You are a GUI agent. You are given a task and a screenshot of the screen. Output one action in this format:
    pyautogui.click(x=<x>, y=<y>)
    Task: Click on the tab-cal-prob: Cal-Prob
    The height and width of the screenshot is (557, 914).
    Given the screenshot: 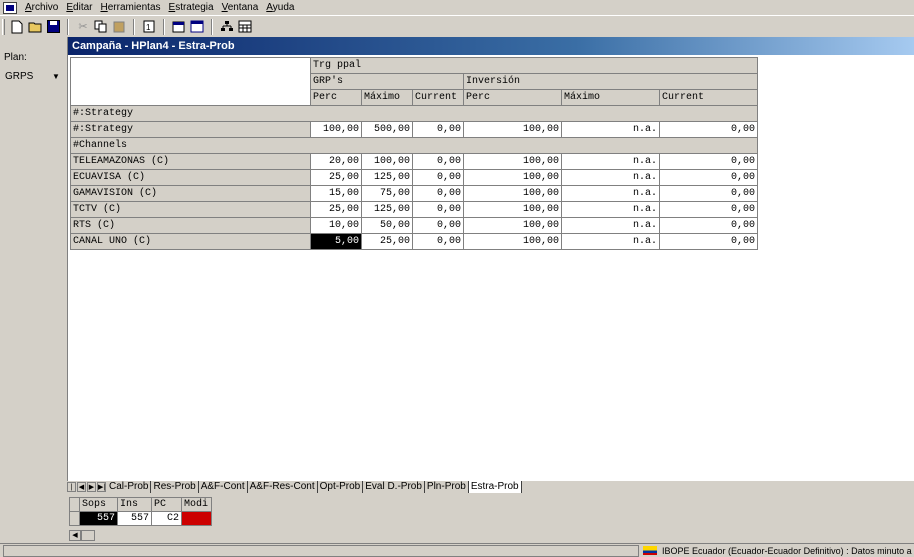 What is the action you would take?
    pyautogui.click(x=129, y=487)
    